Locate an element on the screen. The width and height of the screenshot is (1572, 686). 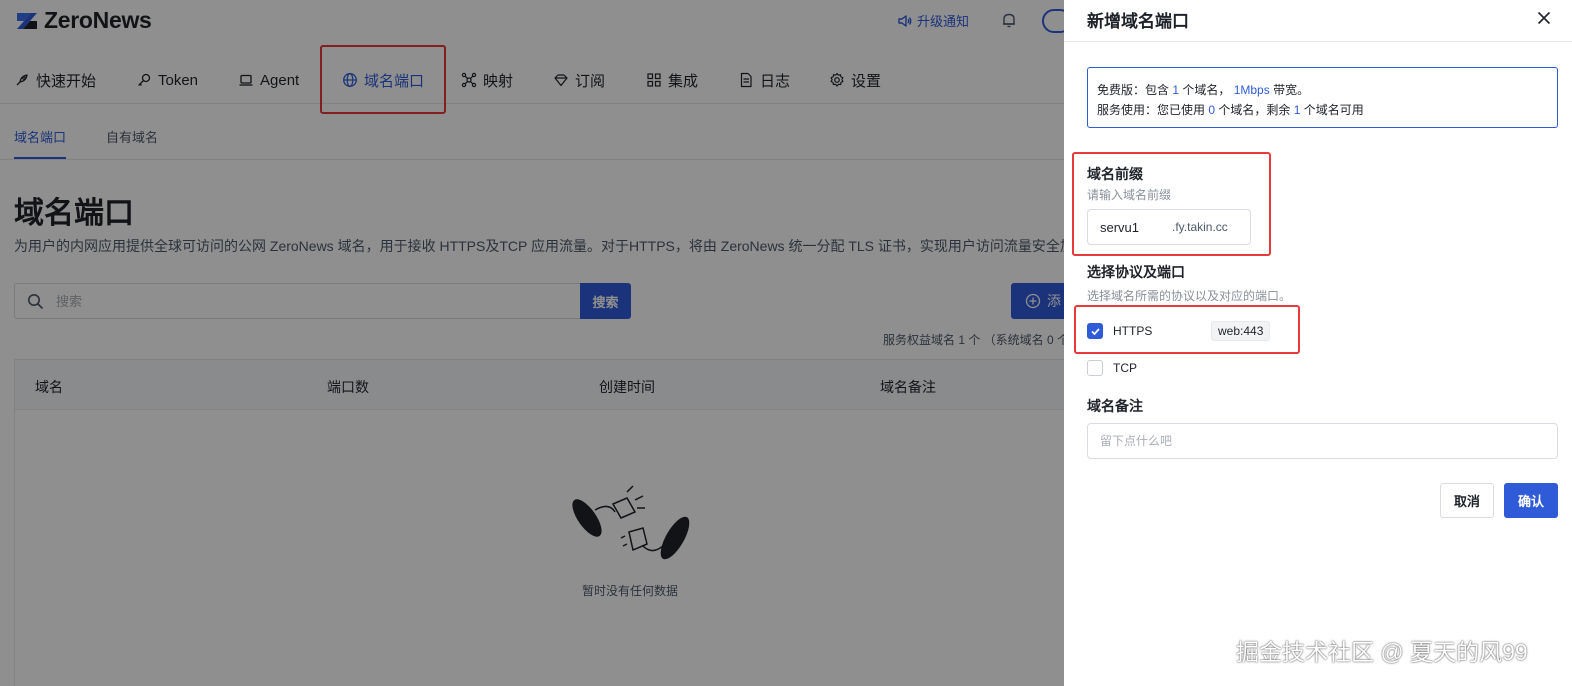
notice-line-plan: 免费版：包含 1 个域名， 1Mbps 带宽。 is located at coordinates (1203, 90).